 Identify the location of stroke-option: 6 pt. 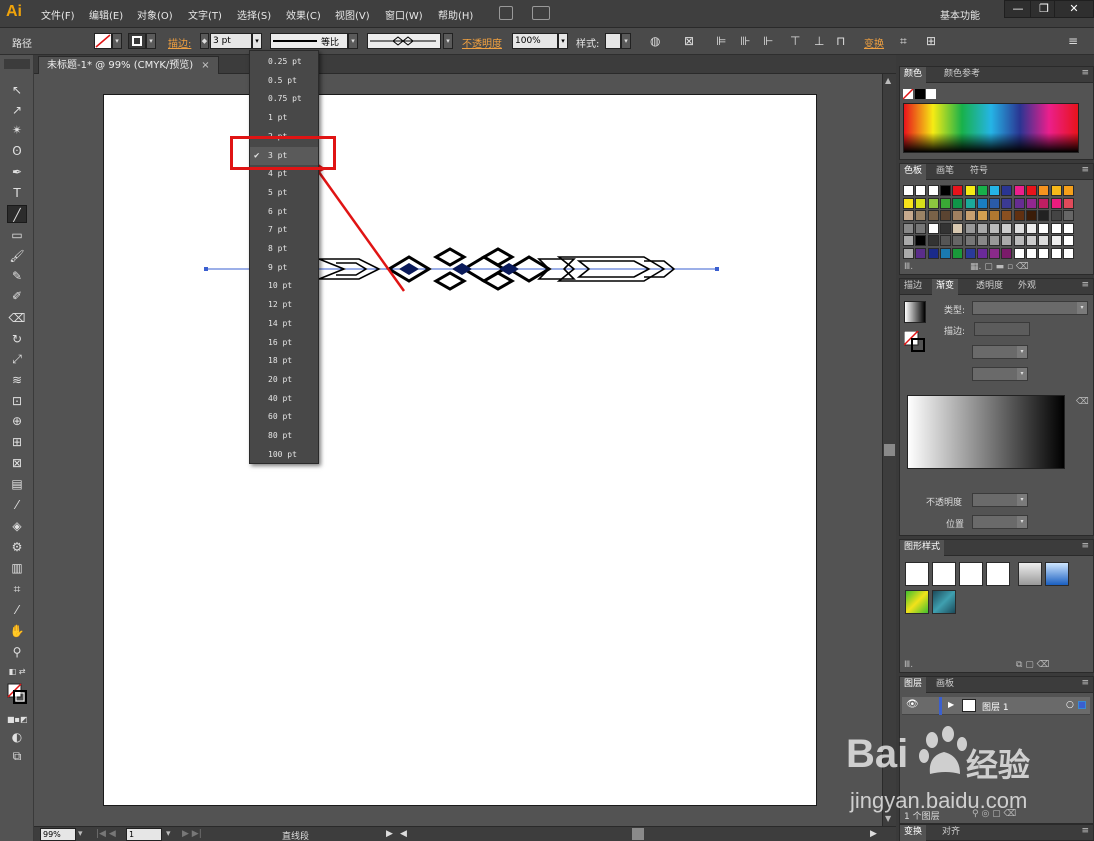
(284, 212).